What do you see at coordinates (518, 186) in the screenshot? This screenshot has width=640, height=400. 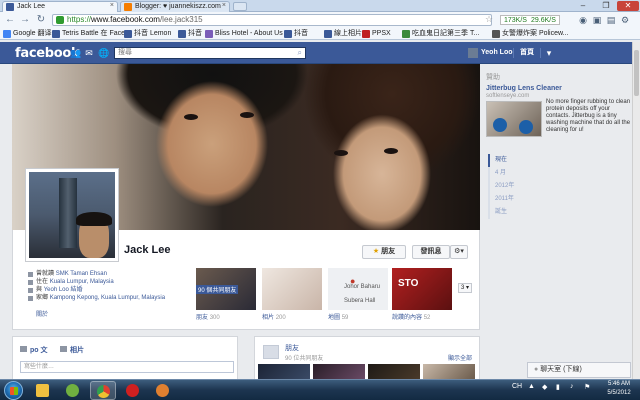 I see `timeline-item: 2012年` at bounding box center [518, 186].